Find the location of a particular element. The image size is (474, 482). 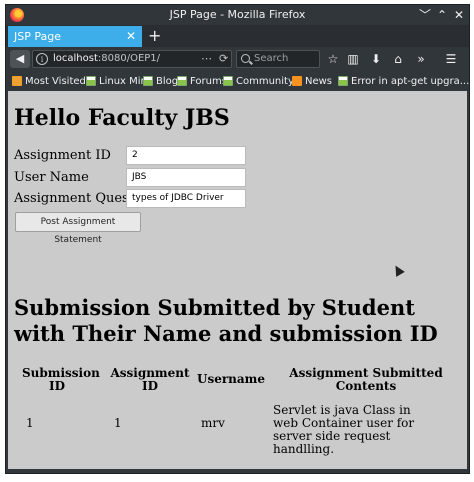

title-bar: JSP Page - Mozilla Firefox ﹀ ⌃ ✕ is located at coordinates (237, 15).